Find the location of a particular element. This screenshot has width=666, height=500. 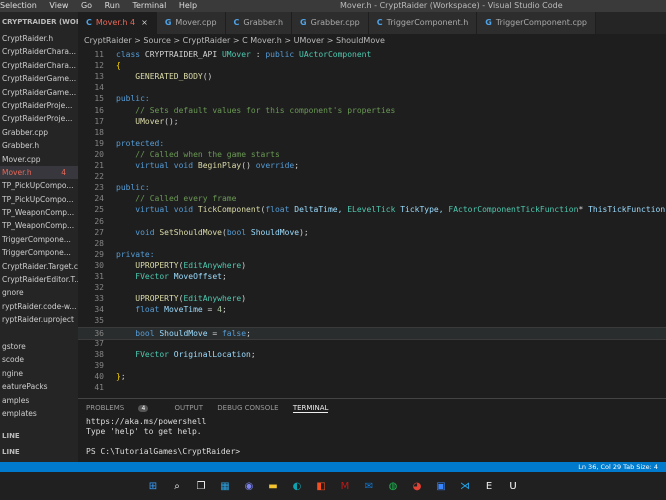

tab-grabber-h: C Grabber.h is located at coordinates (259, 23).